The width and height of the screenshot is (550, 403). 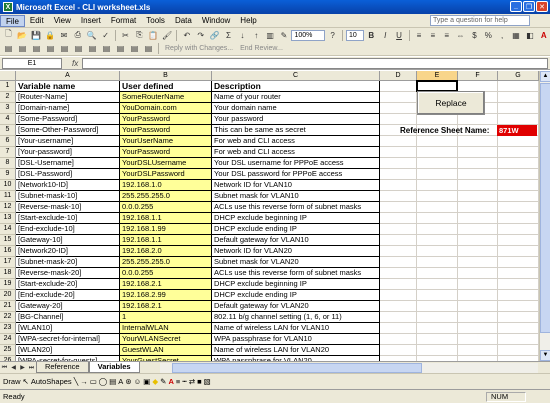 What do you see at coordinates (75, 63) in the screenshot?
I see `fx-icon: fx` at bounding box center [75, 63].